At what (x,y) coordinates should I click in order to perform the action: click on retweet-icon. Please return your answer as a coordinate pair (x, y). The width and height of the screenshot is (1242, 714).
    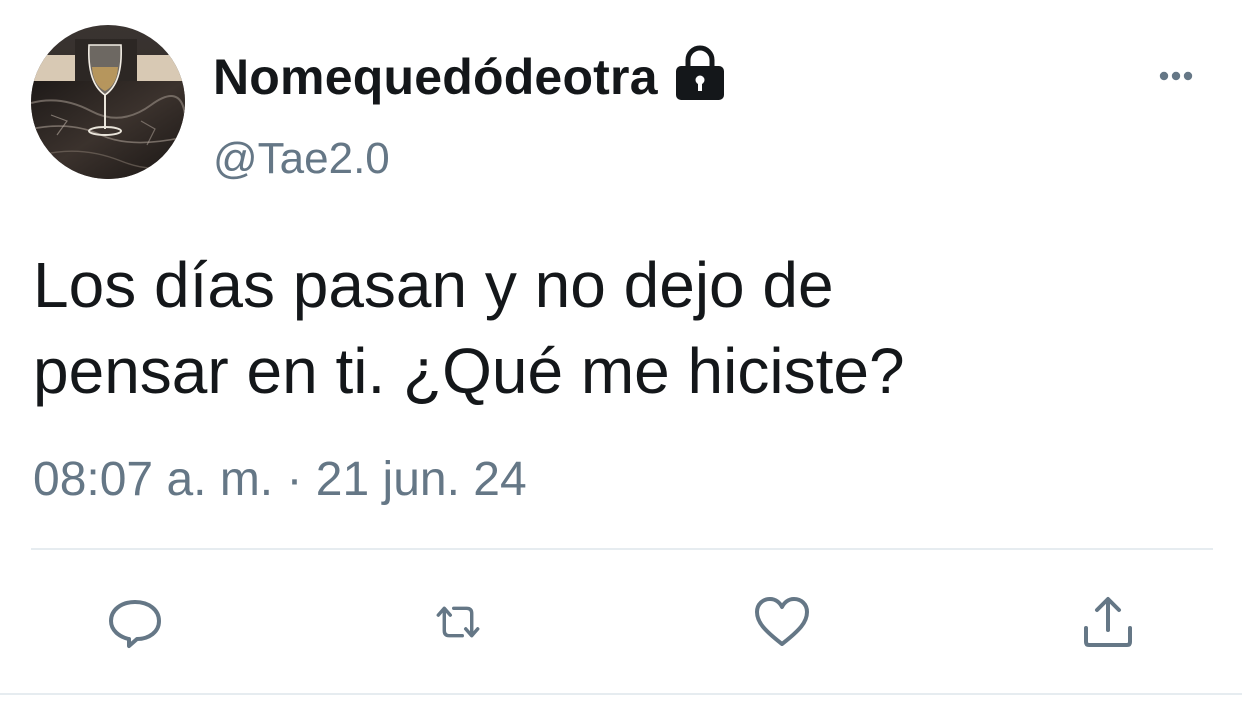
    Looking at the image, I should click on (458, 622).